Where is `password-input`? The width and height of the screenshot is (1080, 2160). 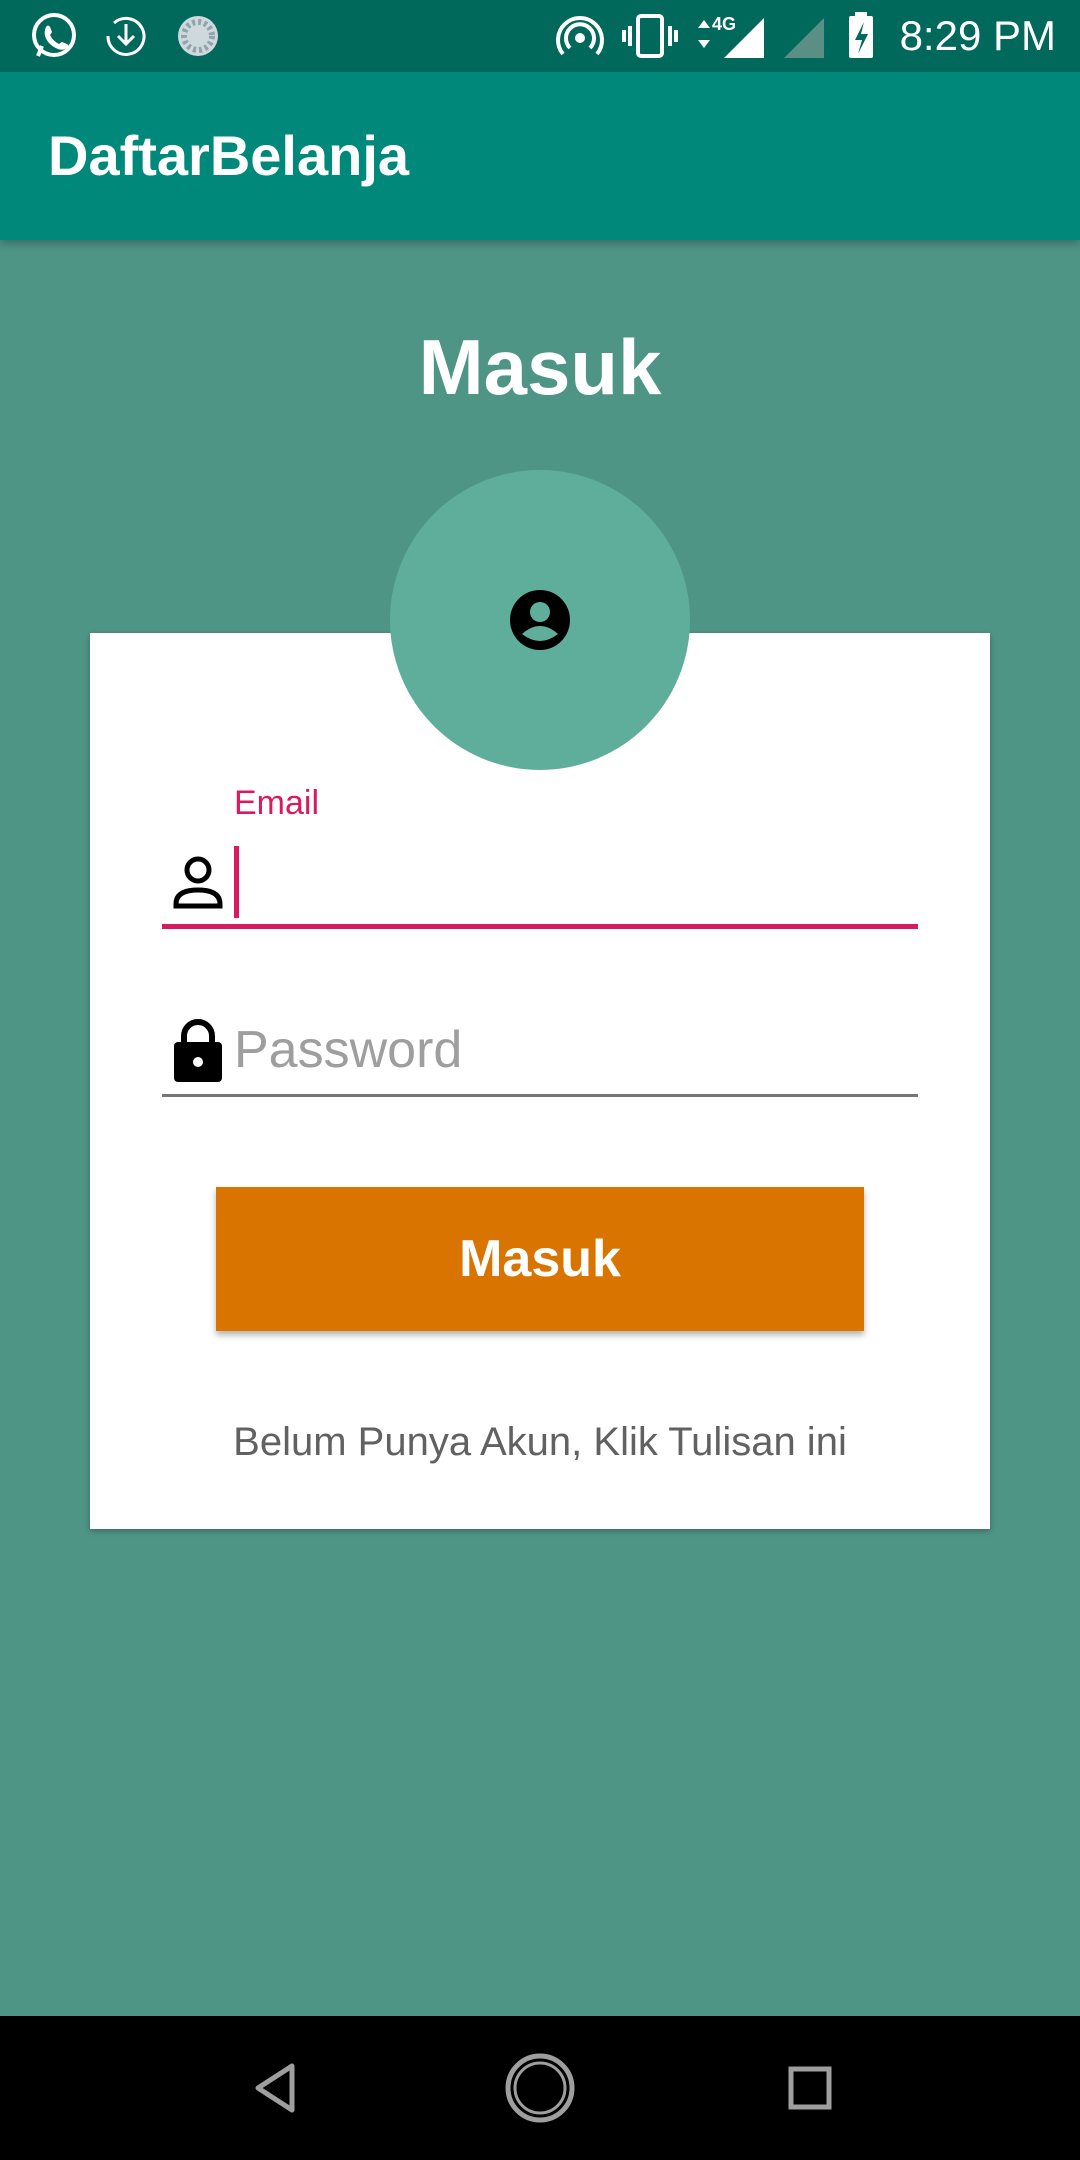 password-input is located at coordinates (574, 1050).